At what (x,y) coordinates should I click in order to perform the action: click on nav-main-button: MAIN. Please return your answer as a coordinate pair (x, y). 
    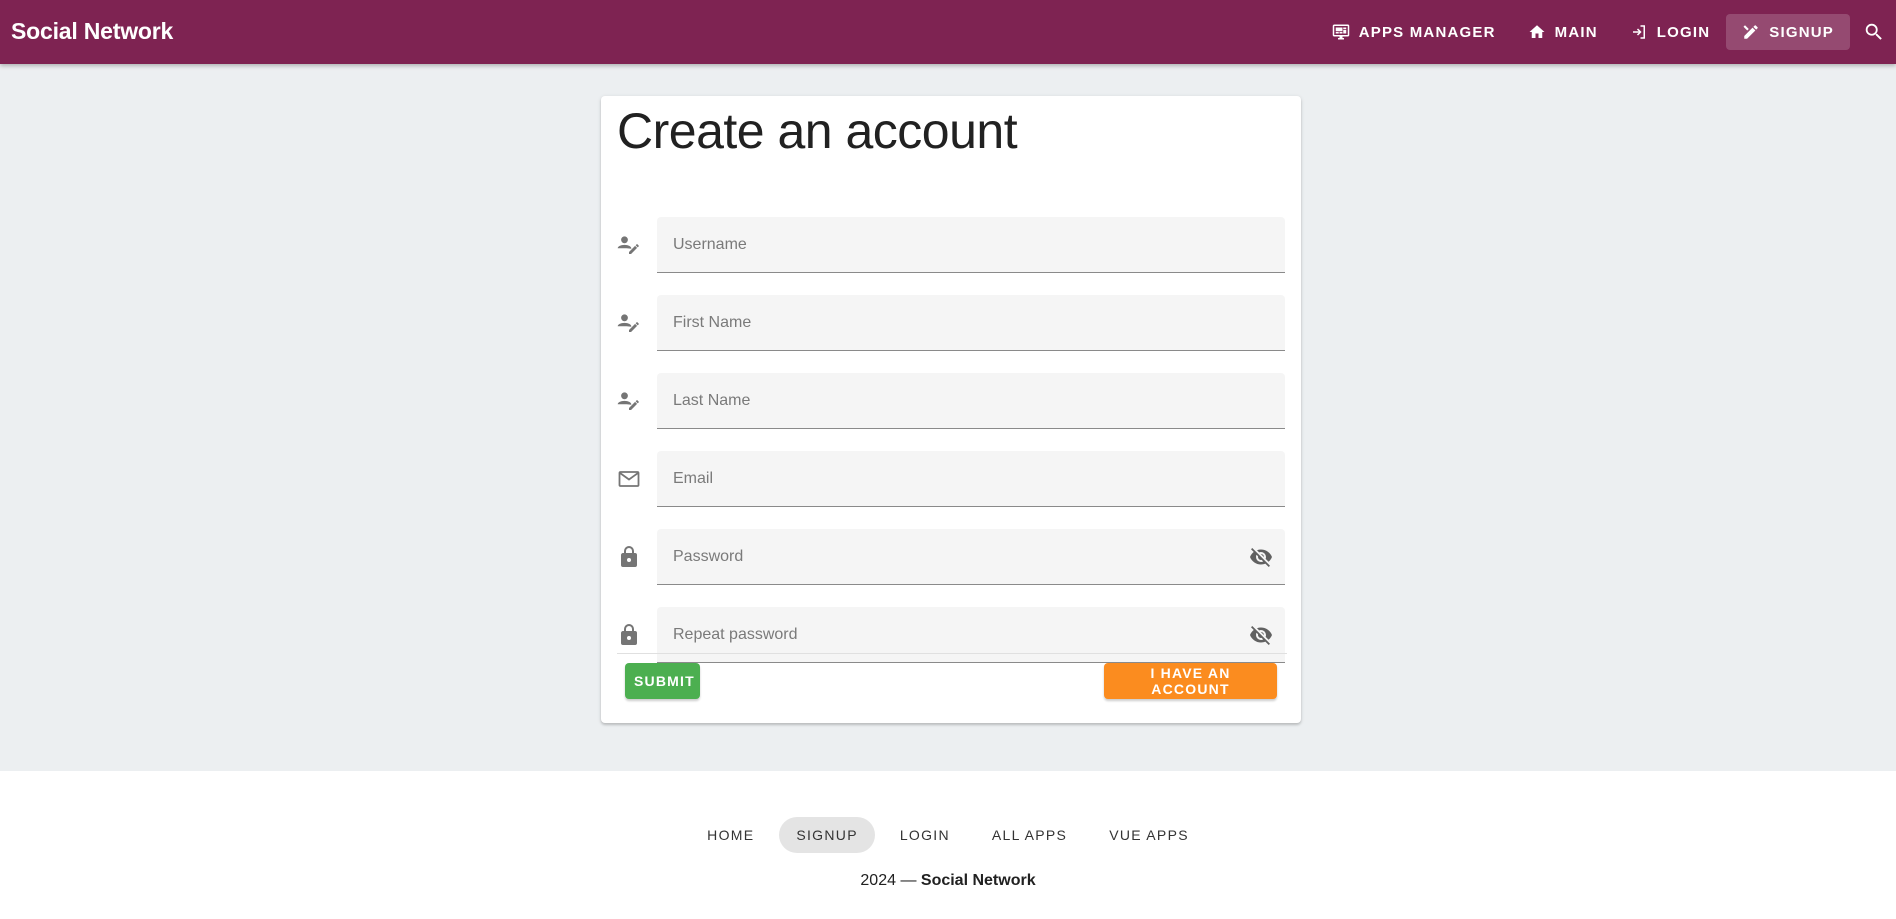
    Looking at the image, I should click on (1563, 32).